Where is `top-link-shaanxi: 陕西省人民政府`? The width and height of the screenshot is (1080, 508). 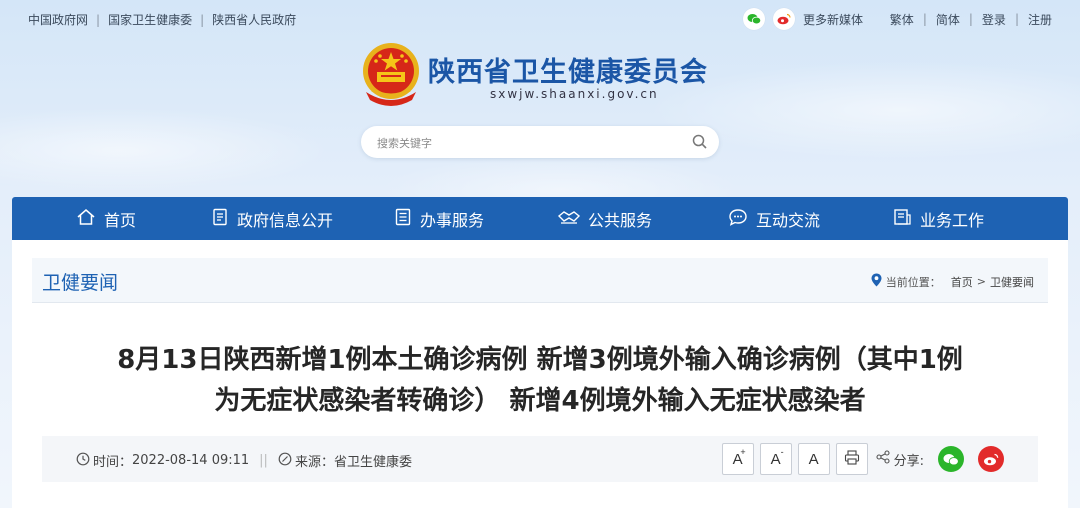
top-link-shaanxi: 陕西省人民政府 is located at coordinates (254, 19).